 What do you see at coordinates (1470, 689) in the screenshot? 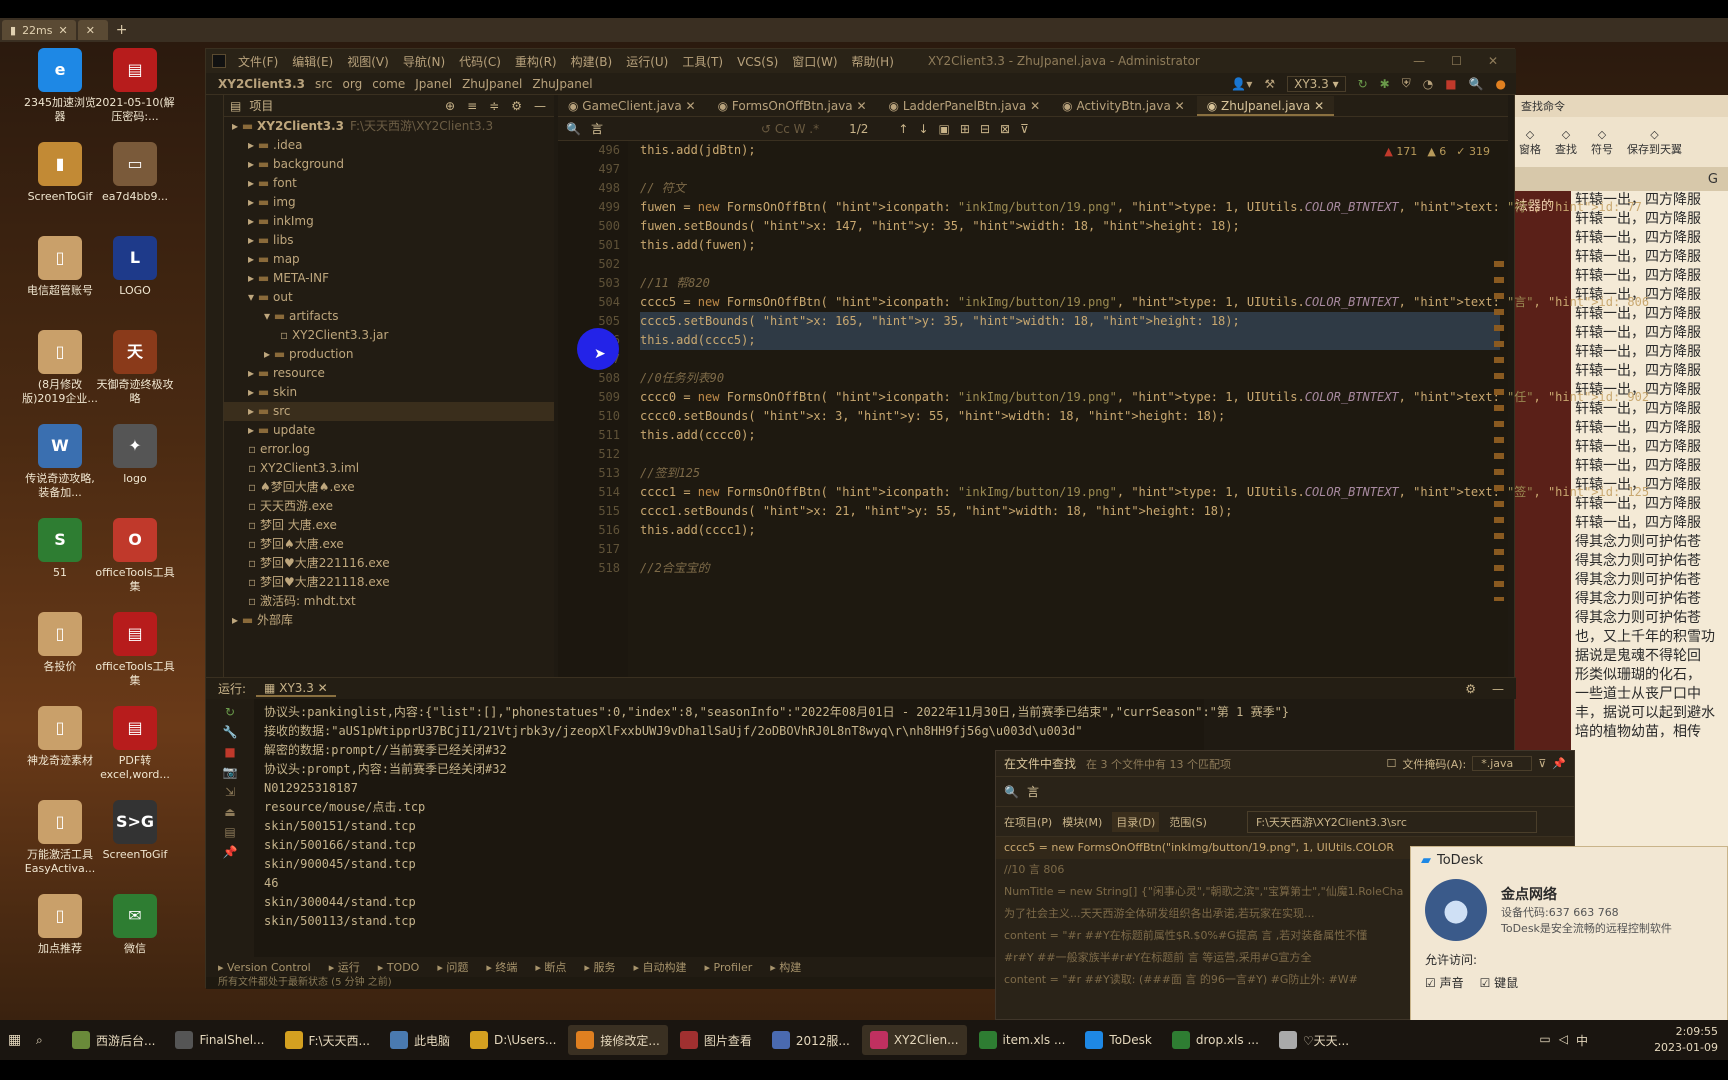
I see `gear-icon: ⚙` at bounding box center [1470, 689].